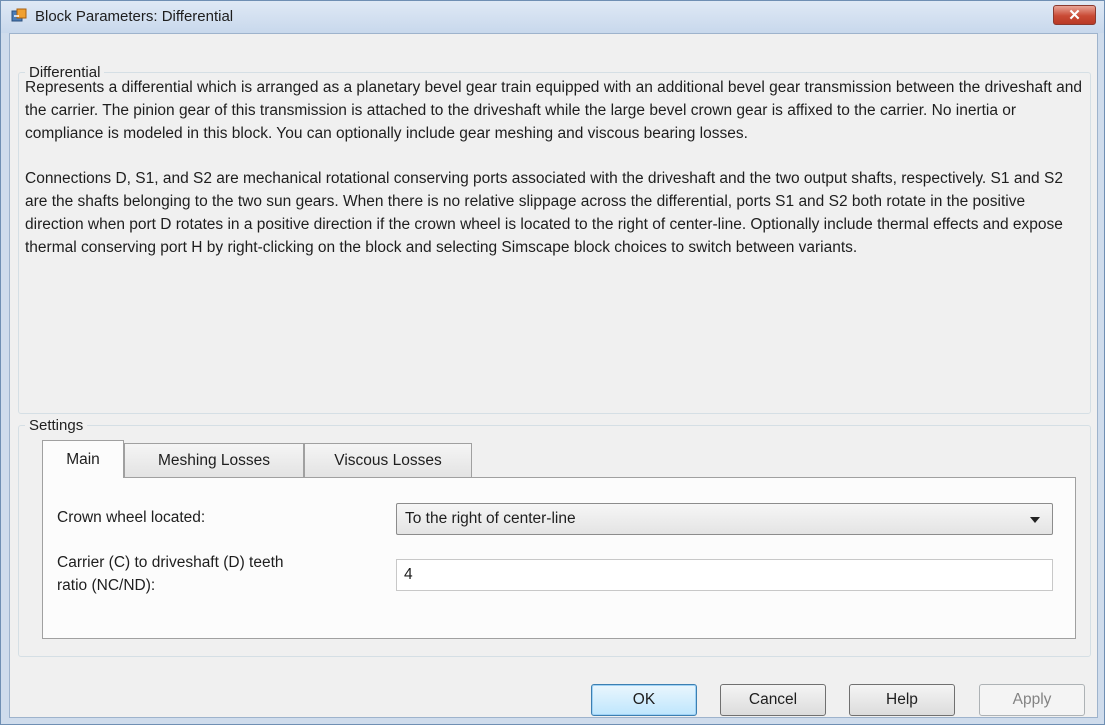 The image size is (1107, 727). What do you see at coordinates (1032, 700) in the screenshot?
I see `apply-button: Apply` at bounding box center [1032, 700].